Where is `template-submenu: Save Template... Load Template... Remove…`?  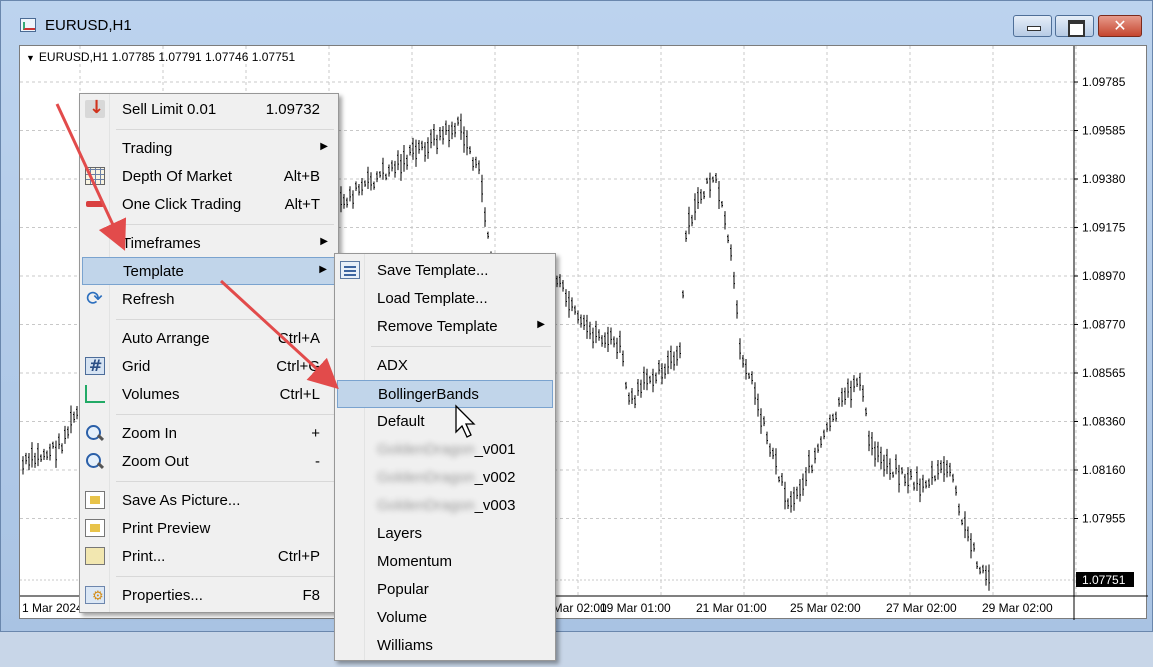 template-submenu: Save Template... Load Template... Remove… is located at coordinates (445, 457).